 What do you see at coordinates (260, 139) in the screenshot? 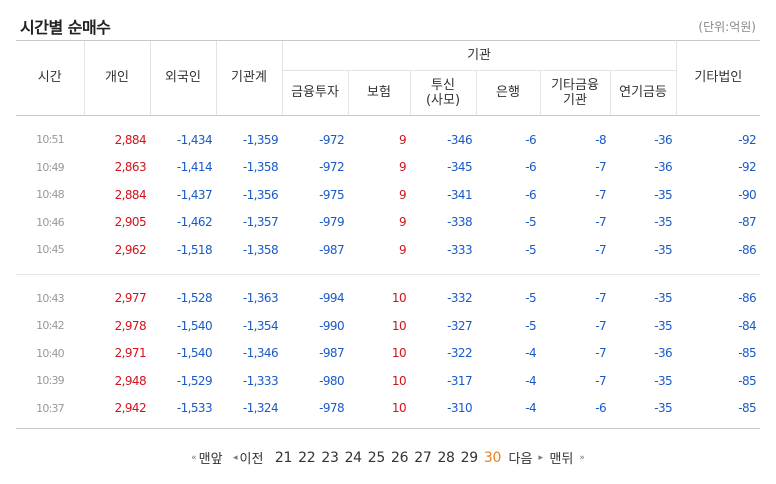
I see `cell-institution-total: -1,359` at bounding box center [260, 139].